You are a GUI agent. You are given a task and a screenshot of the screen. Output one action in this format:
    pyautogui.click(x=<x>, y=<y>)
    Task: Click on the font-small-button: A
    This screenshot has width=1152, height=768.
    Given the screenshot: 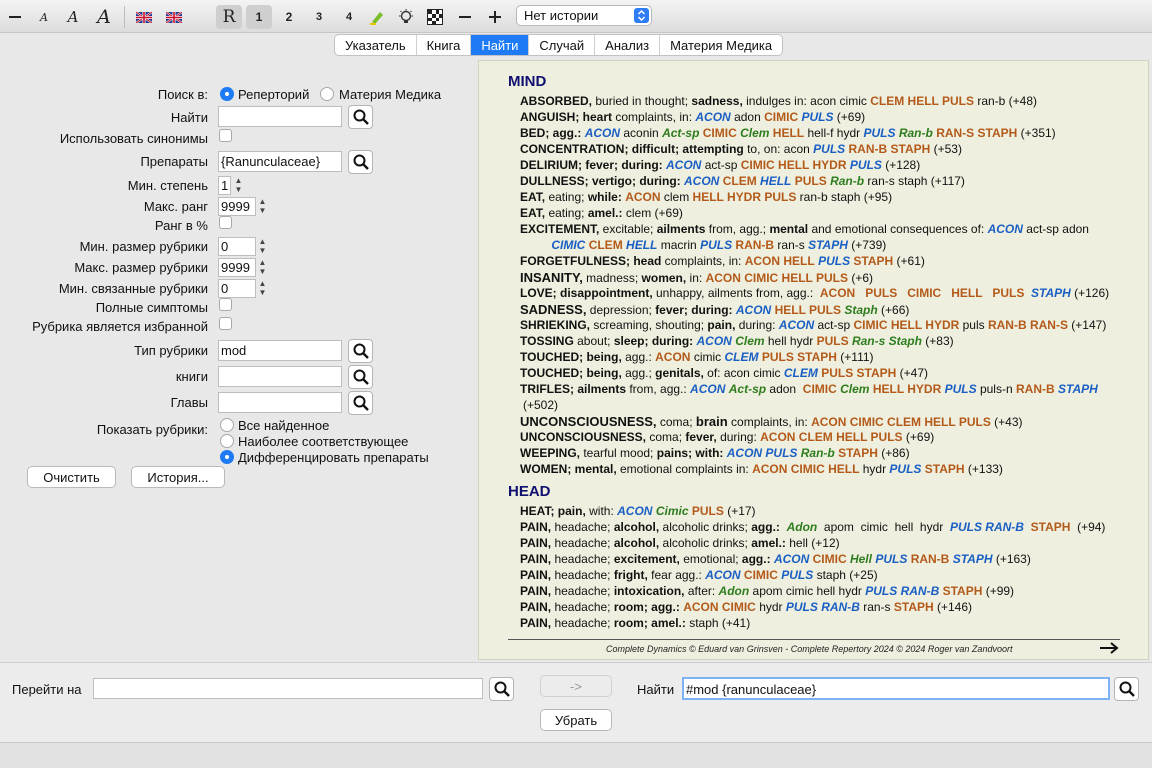 What is the action you would take?
    pyautogui.click(x=44, y=17)
    